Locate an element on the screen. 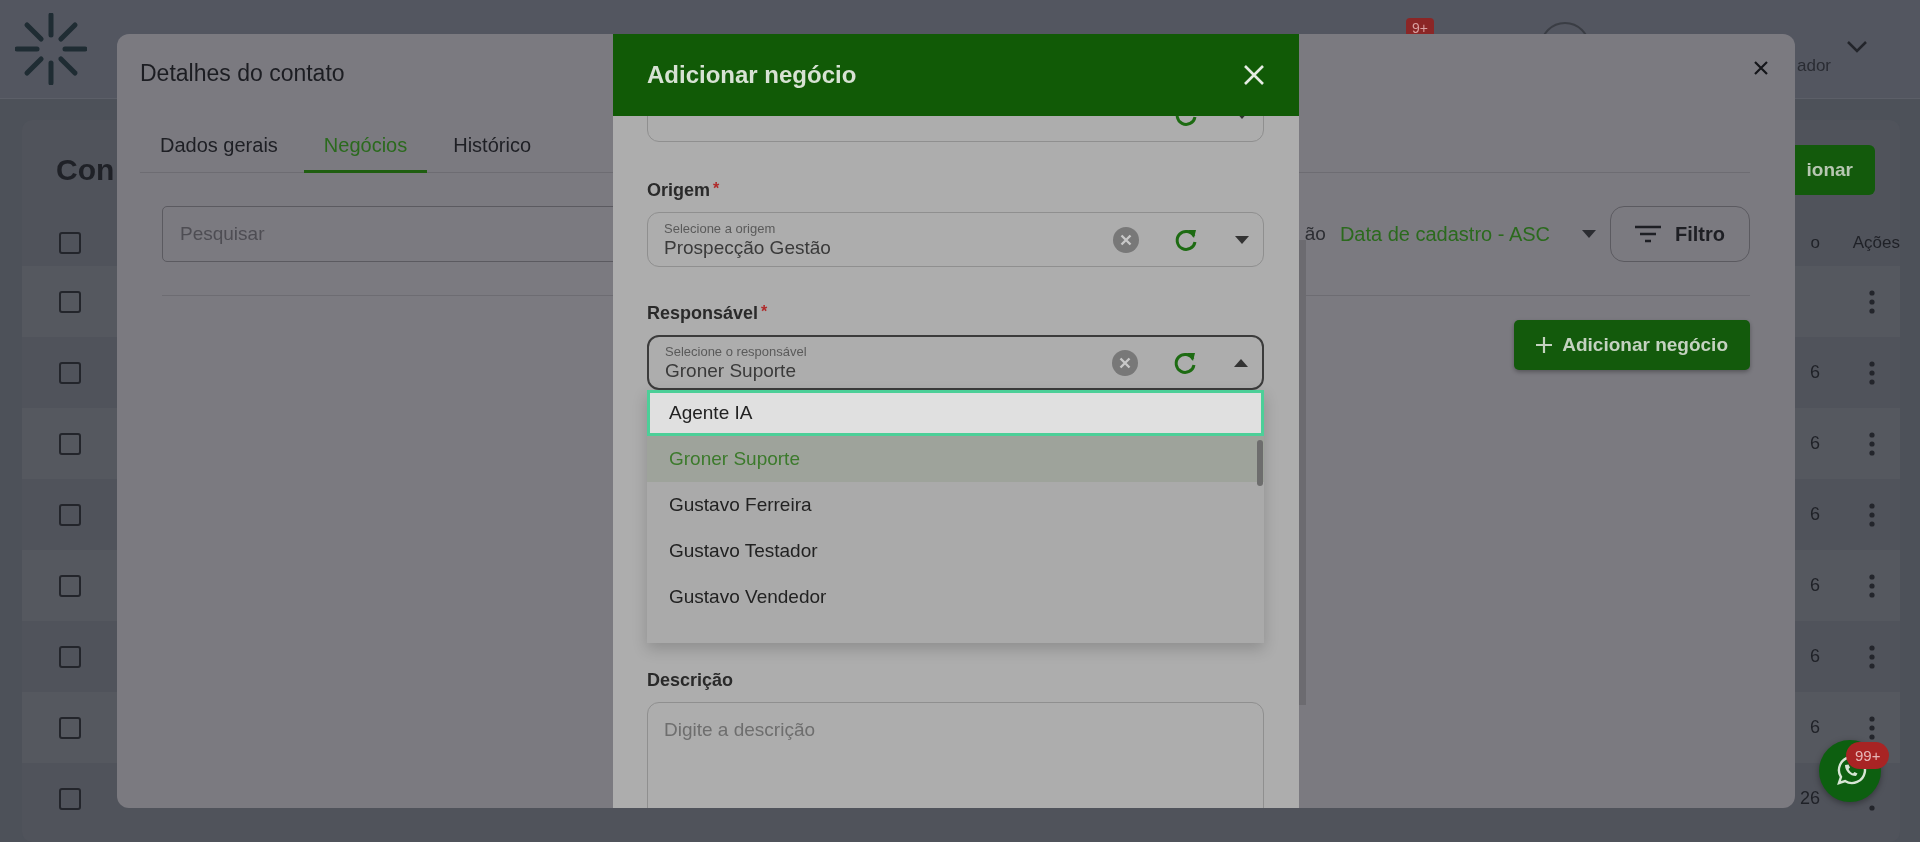  dropdown-option: Gustavo Vendedor is located at coordinates (955, 597).